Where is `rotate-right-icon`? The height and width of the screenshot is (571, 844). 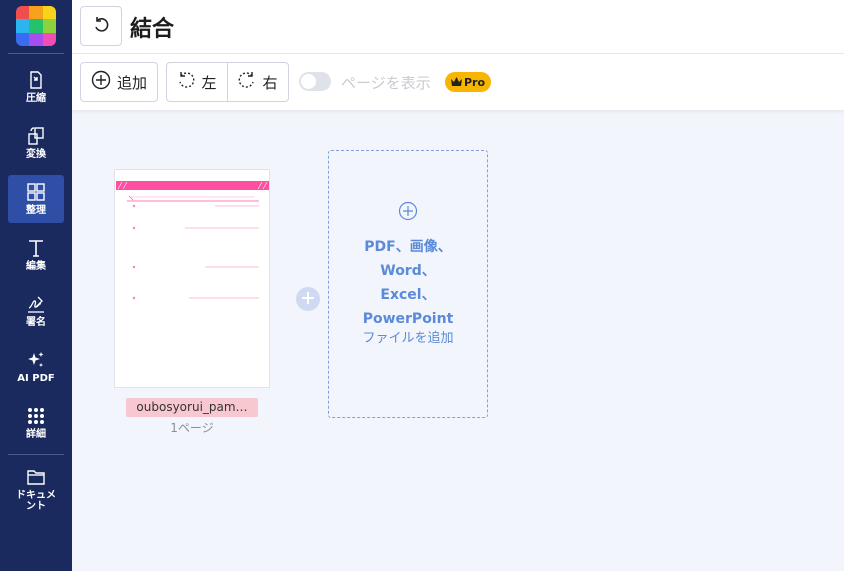 rotate-right-icon is located at coordinates (247, 82).